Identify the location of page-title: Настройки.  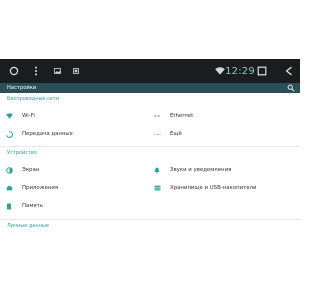
(22, 88).